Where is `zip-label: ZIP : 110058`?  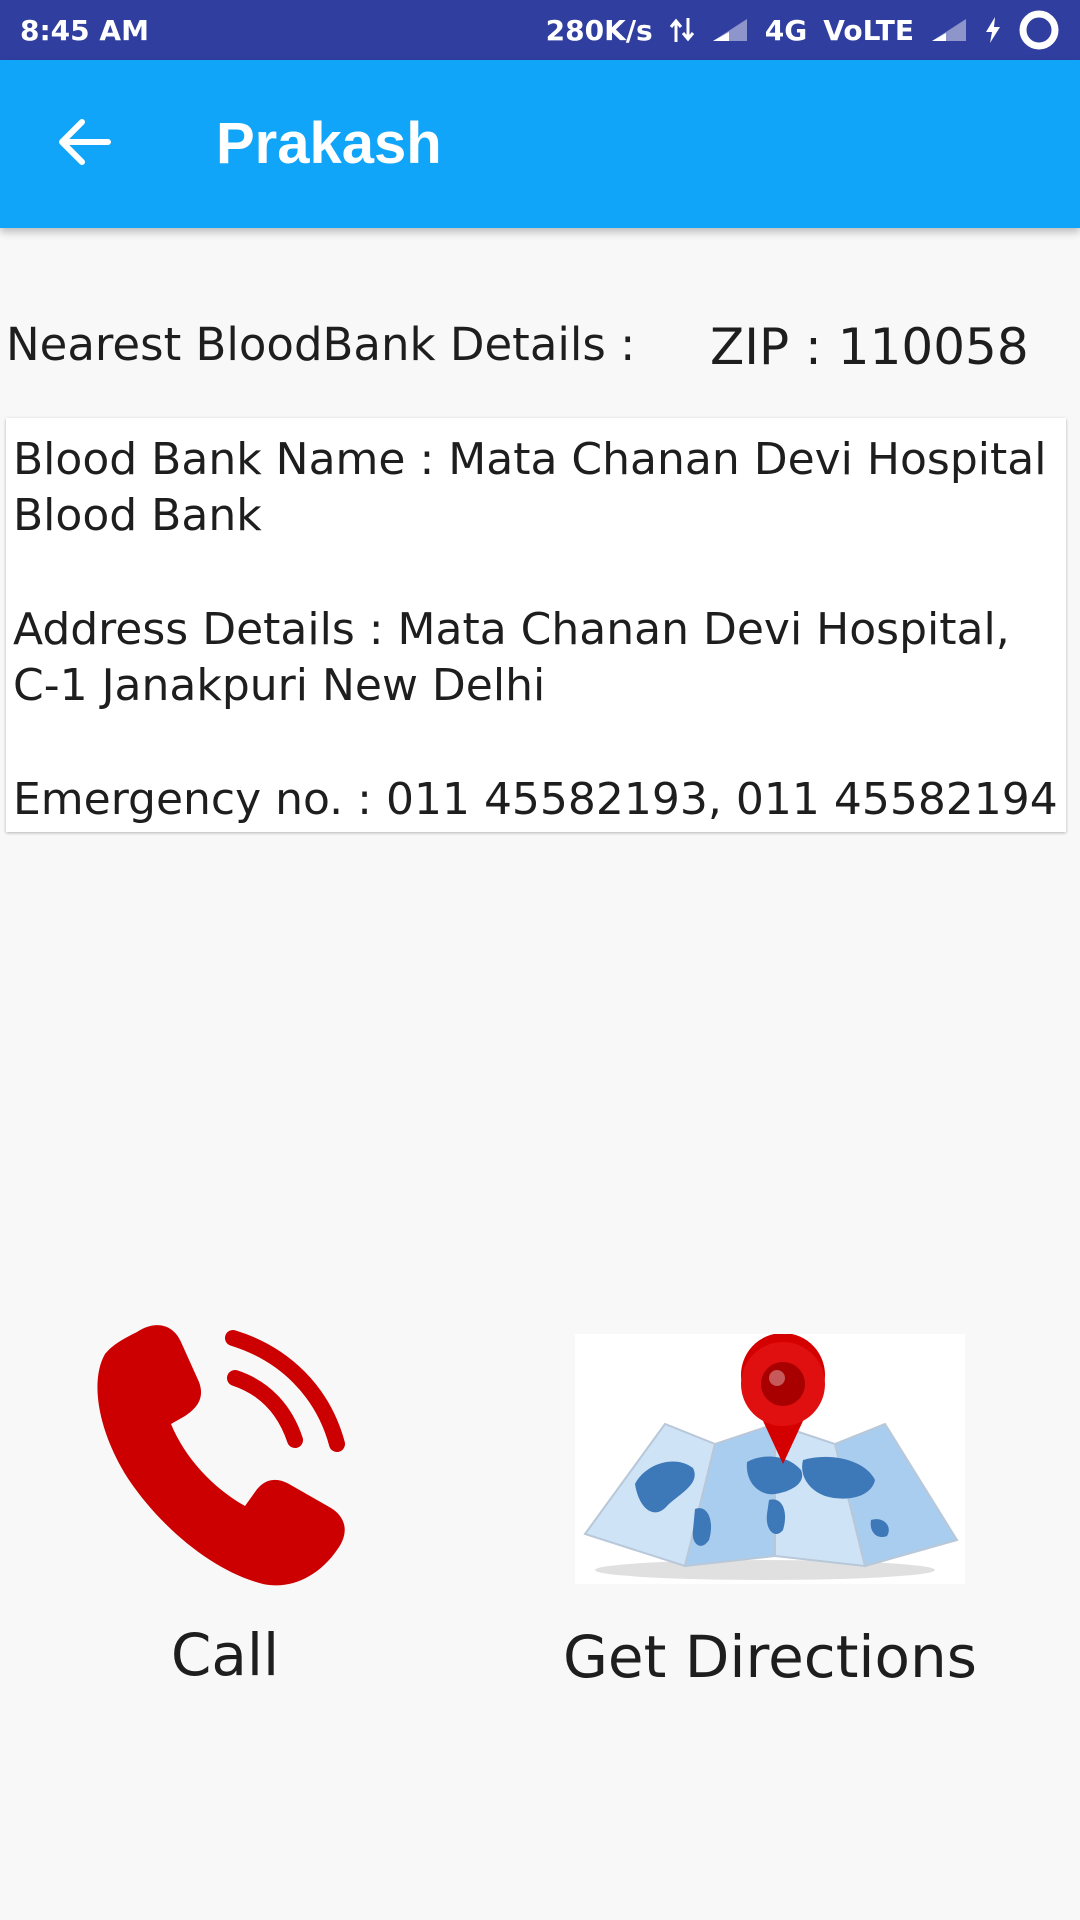 zip-label: ZIP : 110058 is located at coordinates (869, 347).